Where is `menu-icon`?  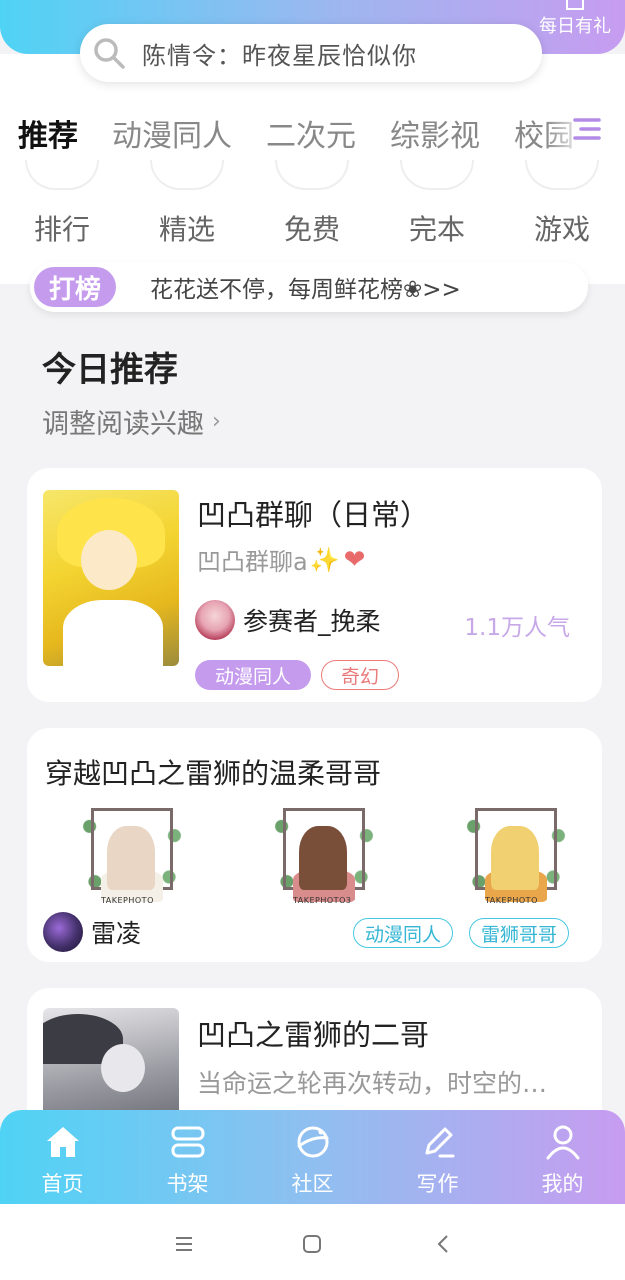 menu-icon is located at coordinates (184, 1244).